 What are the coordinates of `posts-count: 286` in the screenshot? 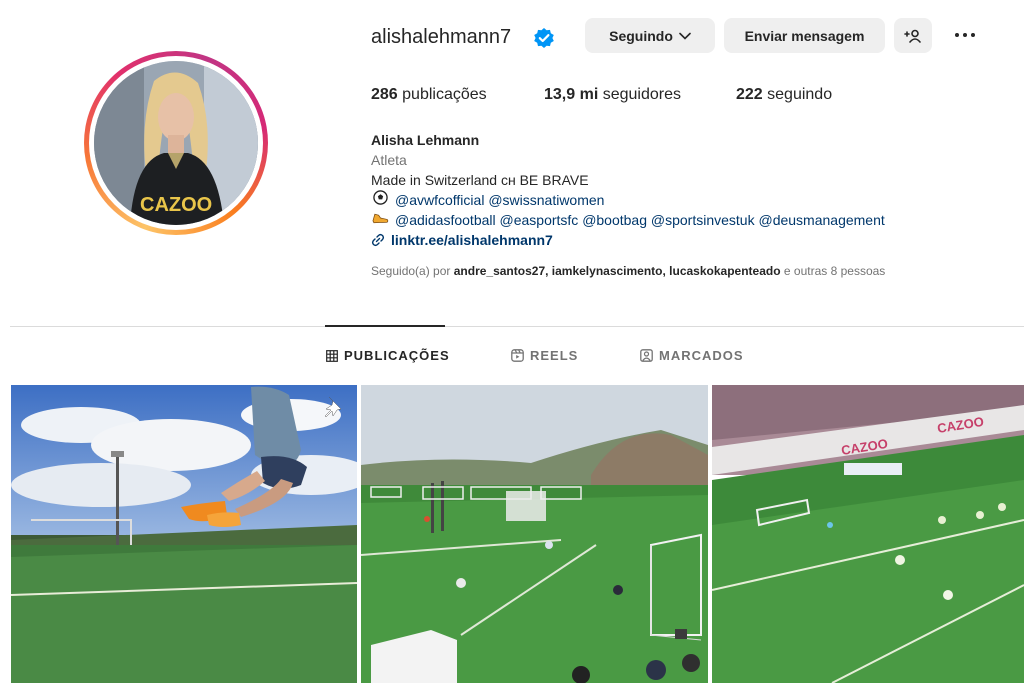 It's located at (384, 94).